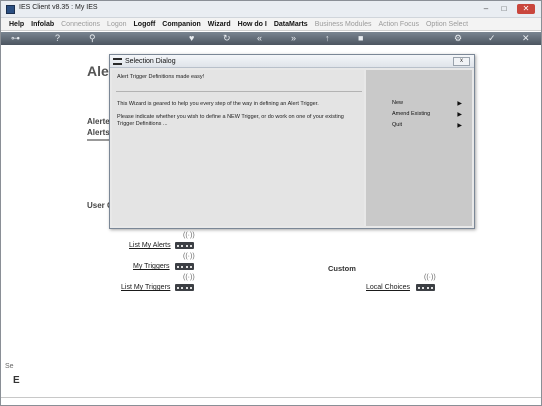 This screenshot has width=542, height=406. What do you see at coordinates (80, 24) in the screenshot?
I see `menu-connections: Connections` at bounding box center [80, 24].